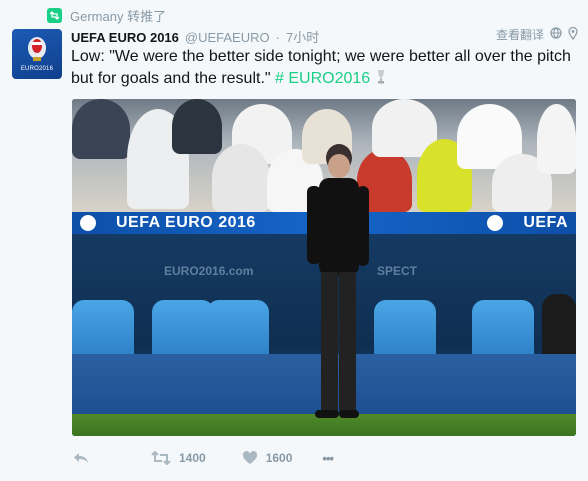 This screenshot has width=588, height=481. Describe the element at coordinates (338, 281) in the screenshot. I see `coach-figure` at that location.